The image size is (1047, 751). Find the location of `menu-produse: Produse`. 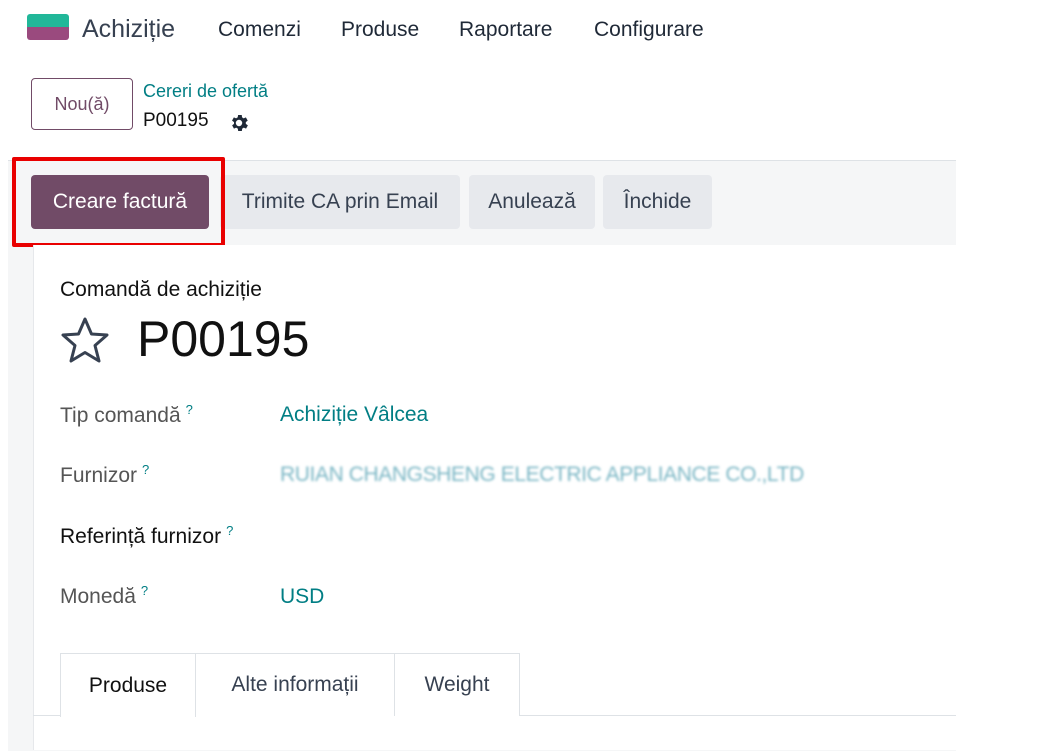

menu-produse: Produse is located at coordinates (380, 30).